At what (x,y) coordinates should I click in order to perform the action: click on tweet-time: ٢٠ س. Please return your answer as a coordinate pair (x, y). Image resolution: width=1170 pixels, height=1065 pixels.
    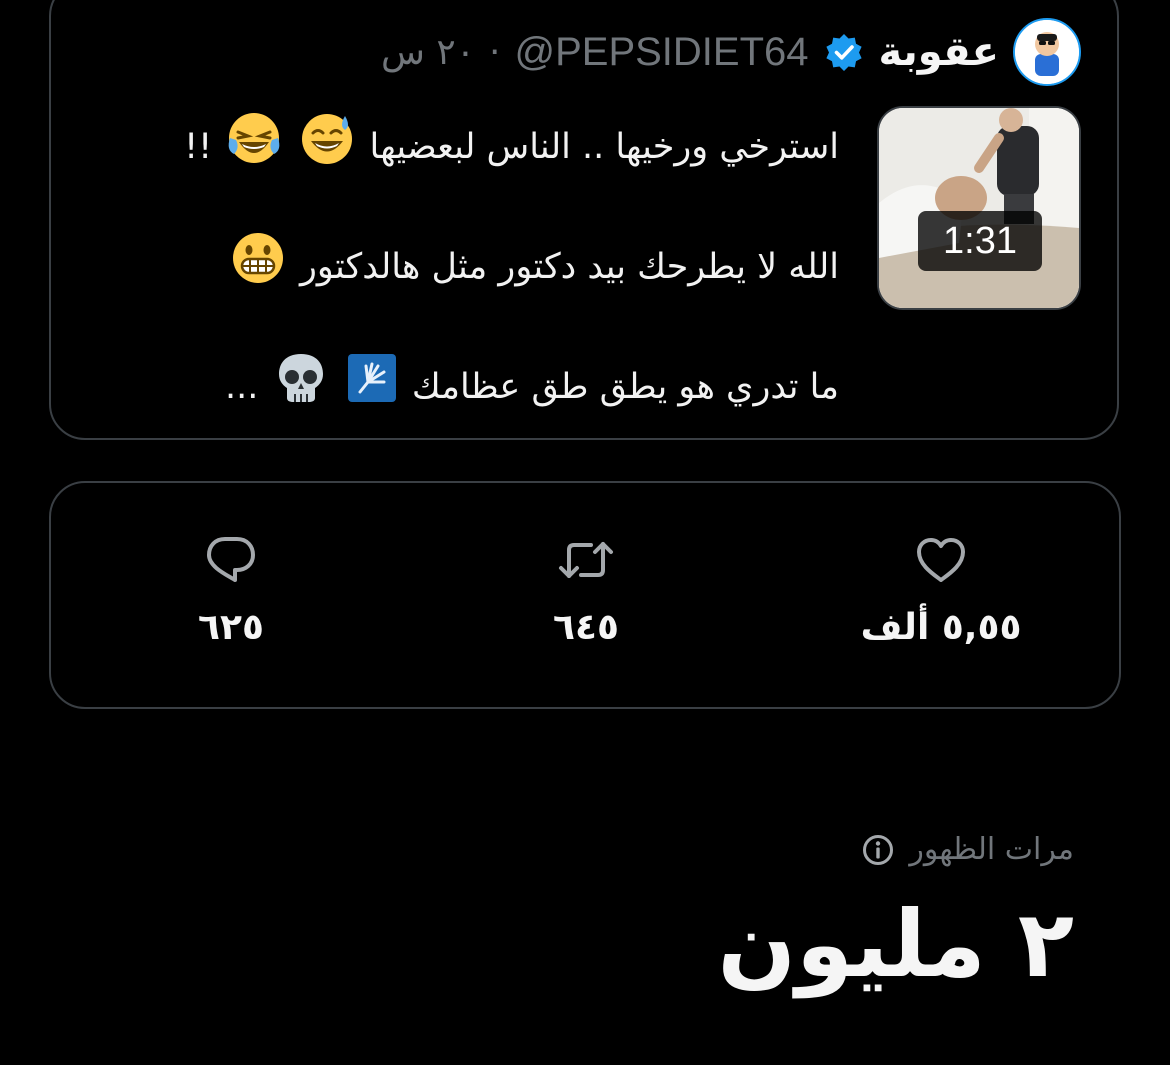
    Looking at the image, I should click on (428, 52).